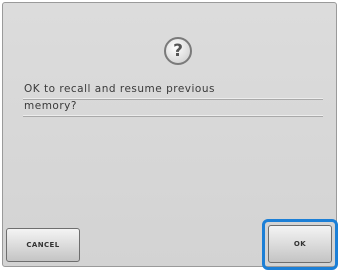  I want to click on message-line: memory?, so click(173, 107).